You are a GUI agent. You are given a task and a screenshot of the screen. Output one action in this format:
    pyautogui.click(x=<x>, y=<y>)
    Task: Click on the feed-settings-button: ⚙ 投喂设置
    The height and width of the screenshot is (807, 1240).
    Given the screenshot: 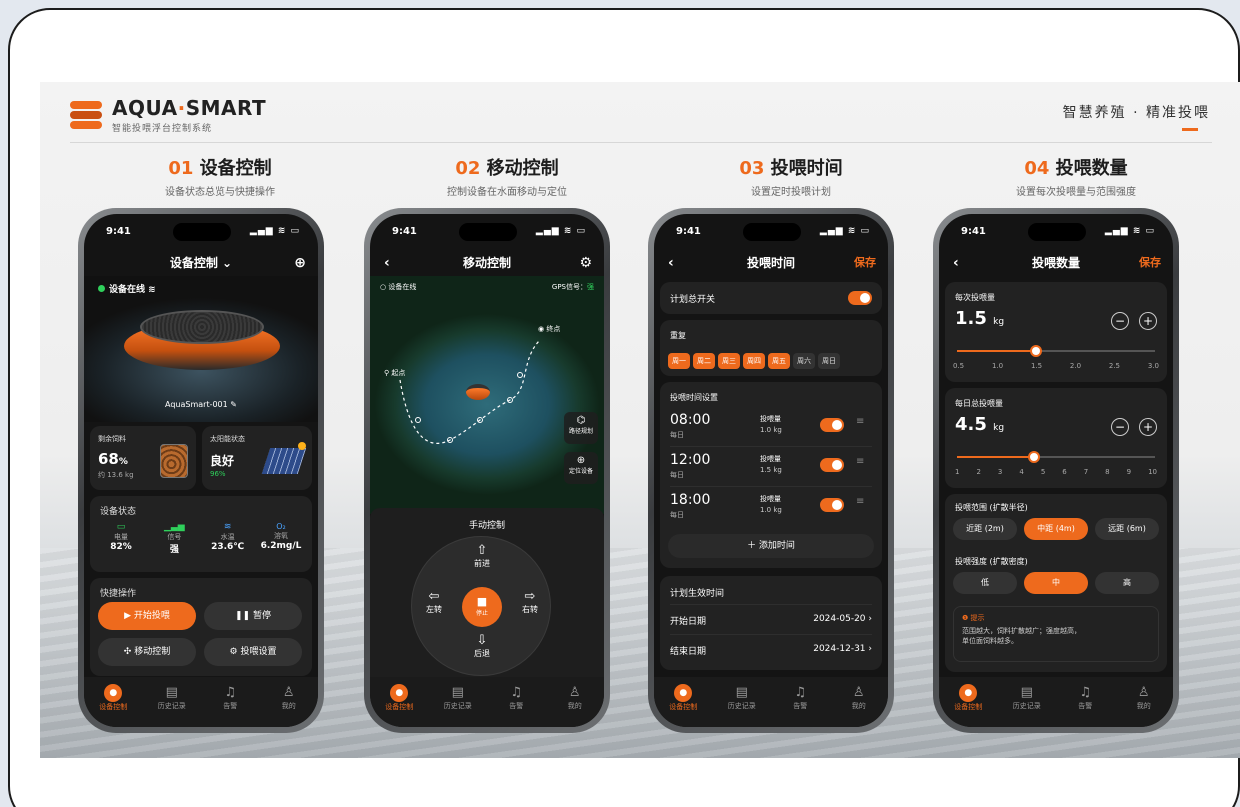 What is the action you would take?
    pyautogui.click(x=253, y=652)
    